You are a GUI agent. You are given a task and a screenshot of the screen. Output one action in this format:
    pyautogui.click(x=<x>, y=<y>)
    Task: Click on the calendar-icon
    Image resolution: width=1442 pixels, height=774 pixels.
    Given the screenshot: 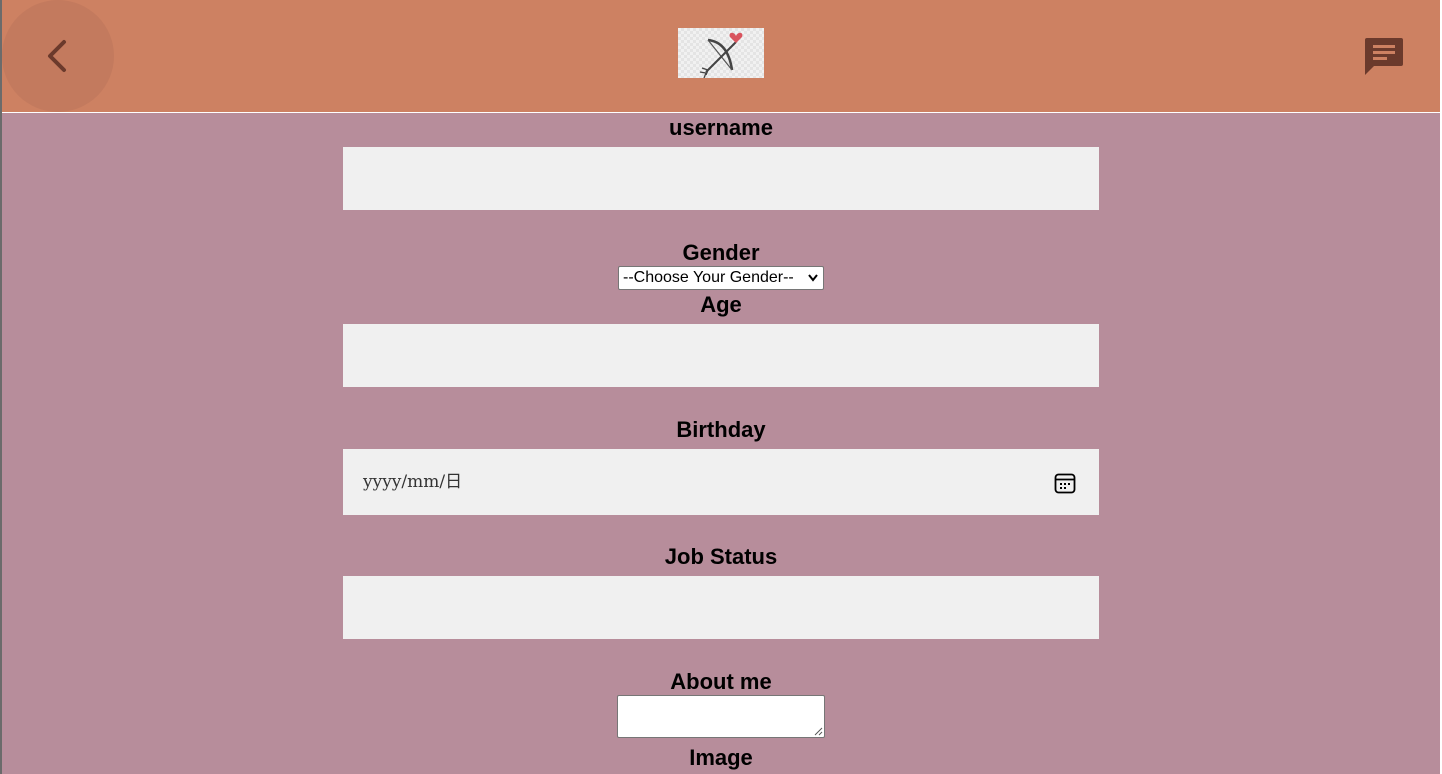 What is the action you would take?
    pyautogui.click(x=1065, y=483)
    